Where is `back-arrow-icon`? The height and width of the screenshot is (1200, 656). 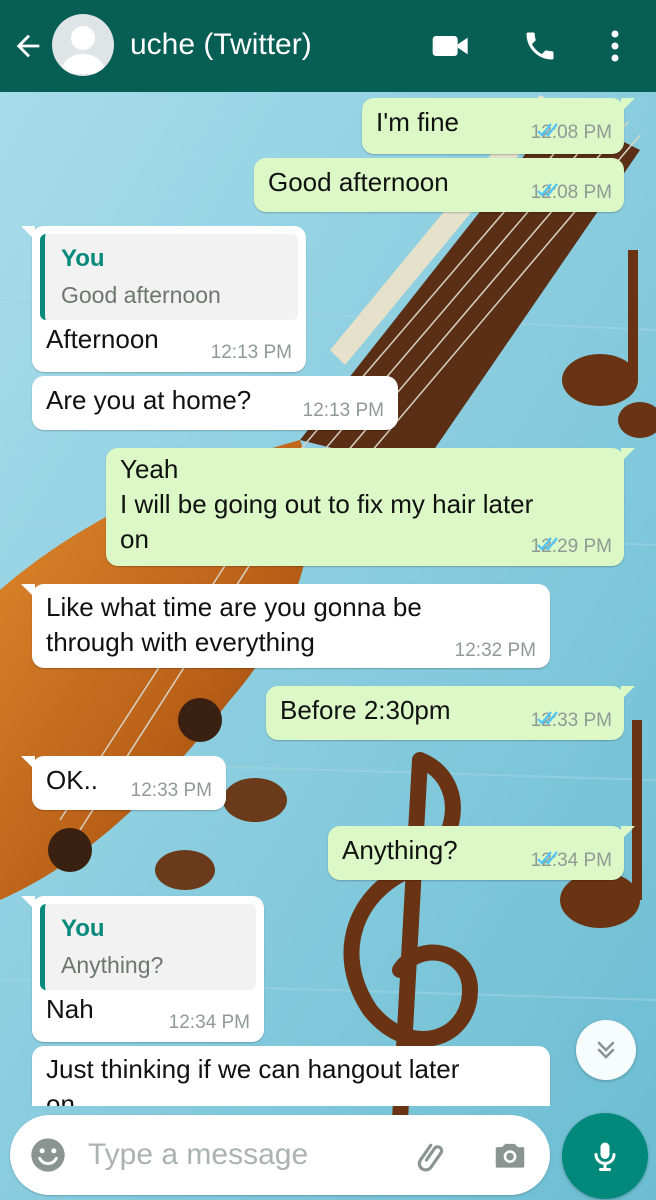 back-arrow-icon is located at coordinates (28, 46).